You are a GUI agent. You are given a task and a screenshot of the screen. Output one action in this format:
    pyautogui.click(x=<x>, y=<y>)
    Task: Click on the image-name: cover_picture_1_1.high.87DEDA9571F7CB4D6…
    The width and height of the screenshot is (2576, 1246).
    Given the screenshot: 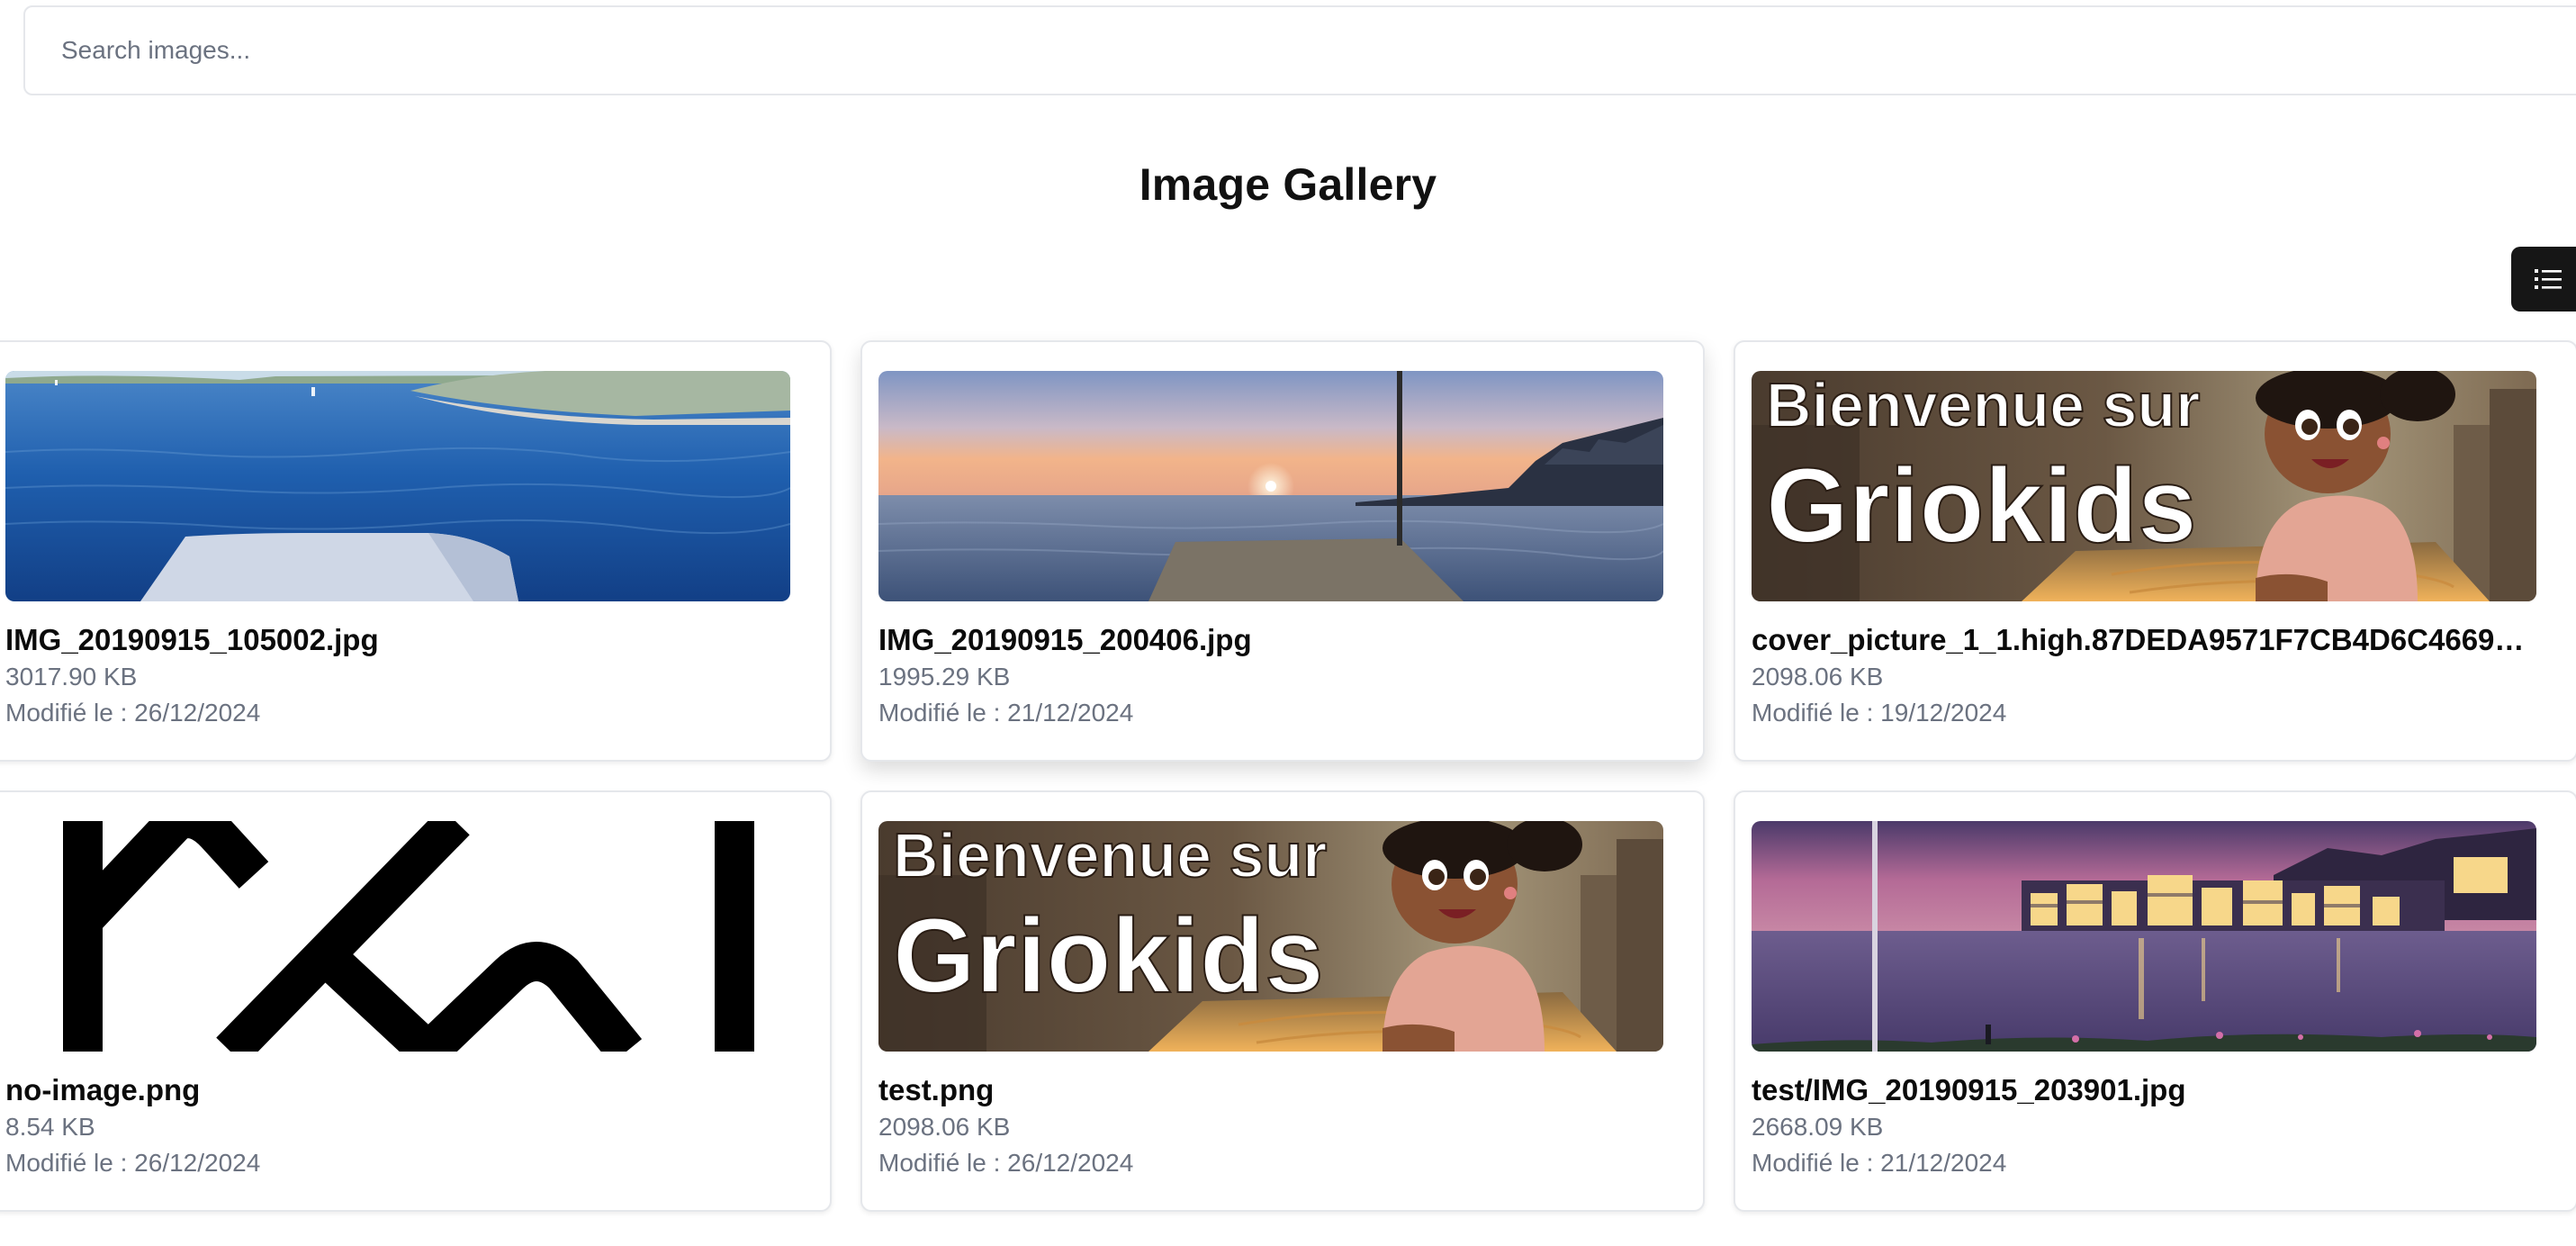 What is the action you would take?
    pyautogui.click(x=2144, y=639)
    